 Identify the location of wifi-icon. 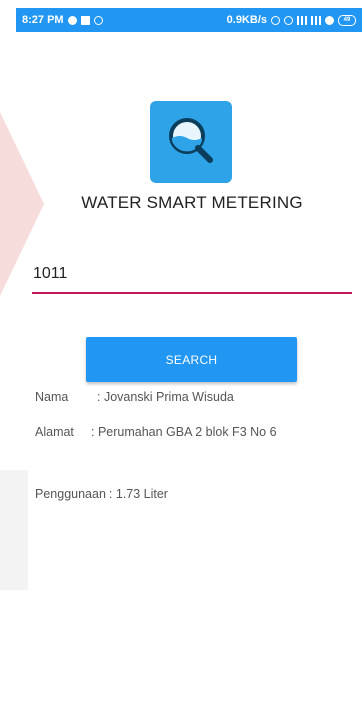
(329, 20).